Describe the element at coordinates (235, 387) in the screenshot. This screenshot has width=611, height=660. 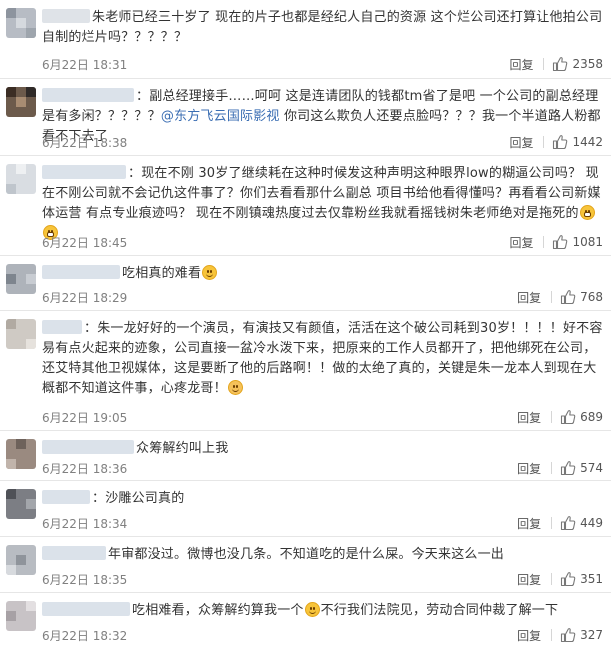
I see `crying-emoji-icon` at that location.